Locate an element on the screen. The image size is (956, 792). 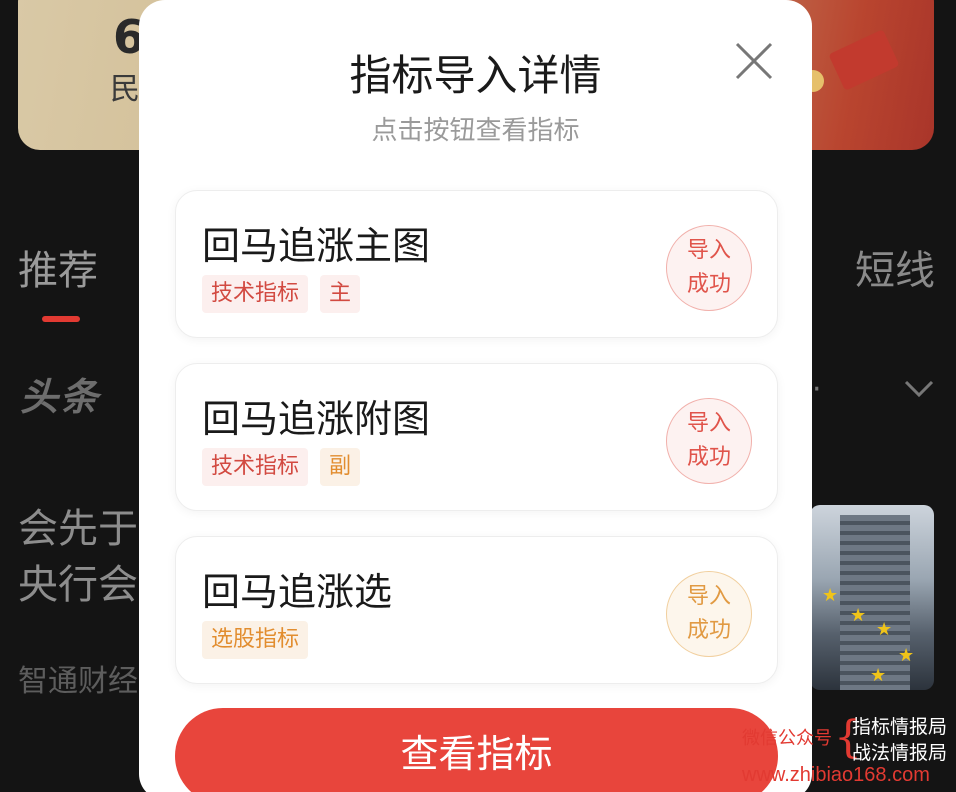
headline-logo: 头条 is located at coordinates (60, 397).